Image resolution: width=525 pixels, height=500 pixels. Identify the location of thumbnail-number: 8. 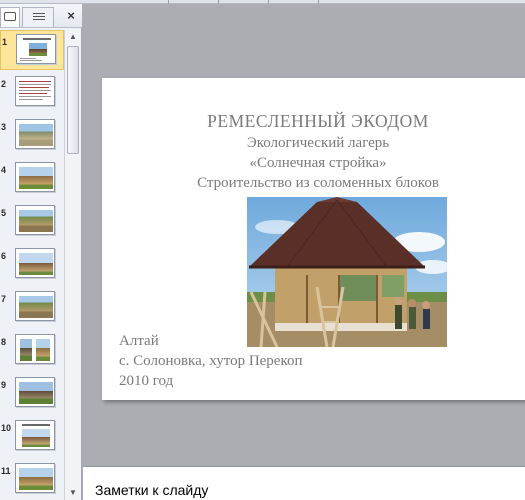
(4, 342).